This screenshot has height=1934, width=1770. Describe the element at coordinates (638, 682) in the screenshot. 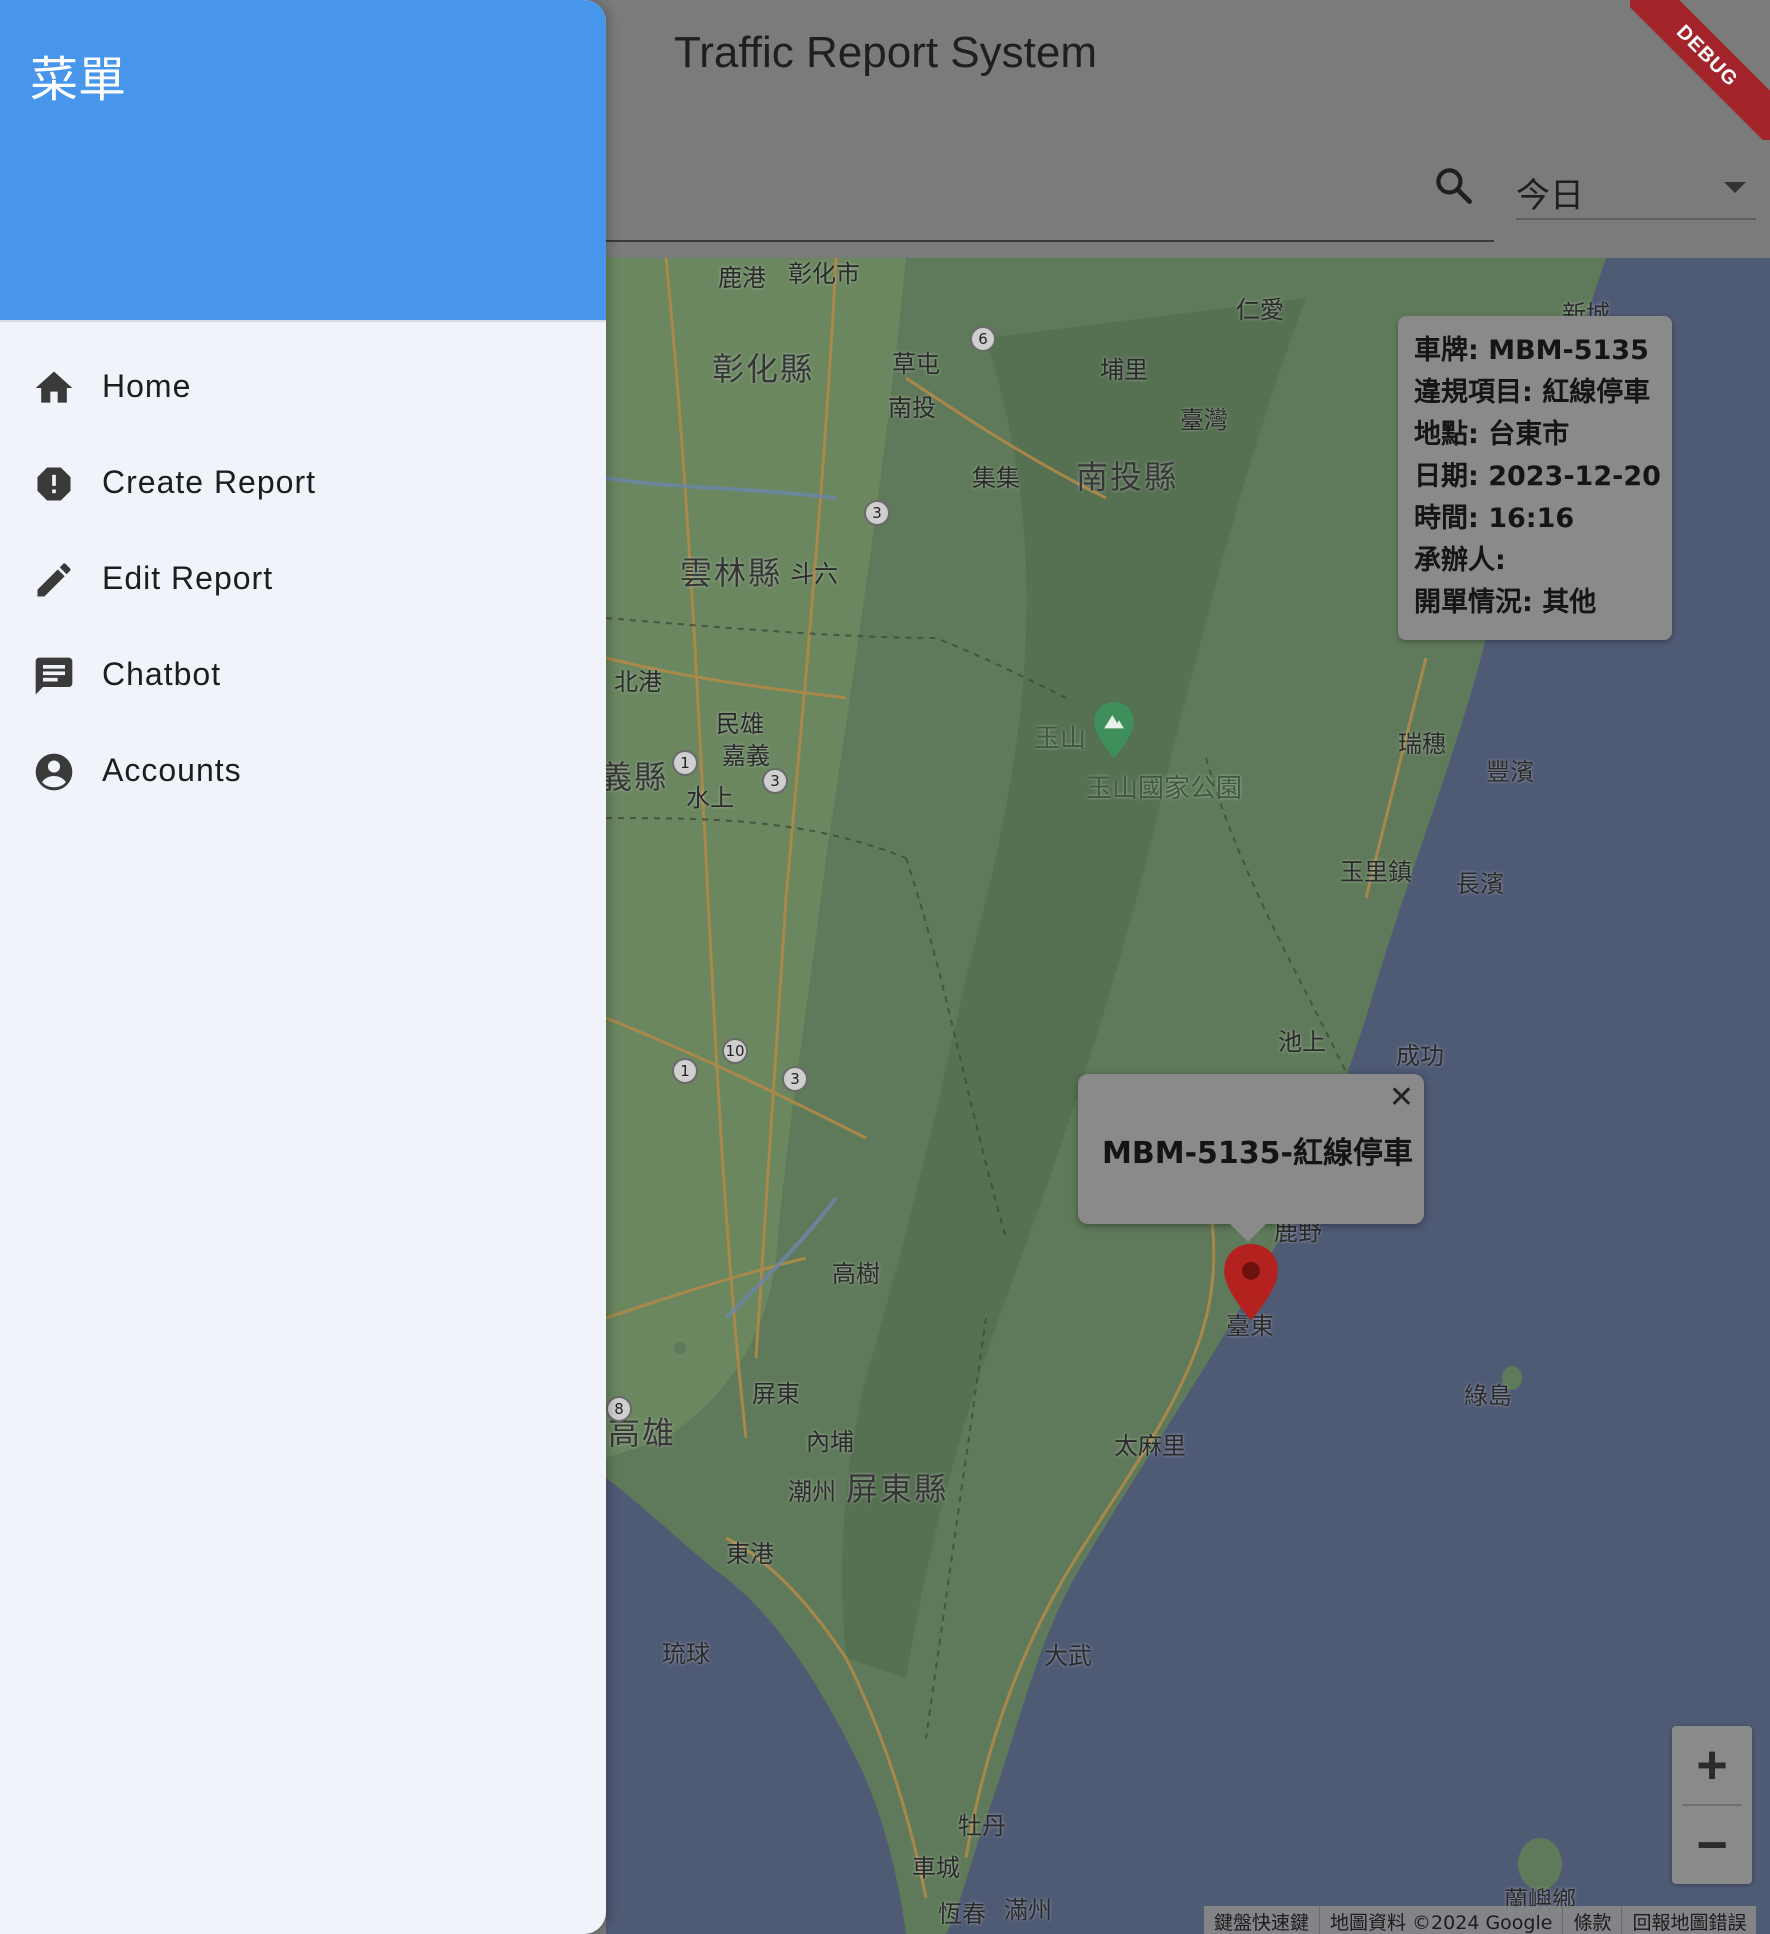

I see `map-label: 北港` at that location.